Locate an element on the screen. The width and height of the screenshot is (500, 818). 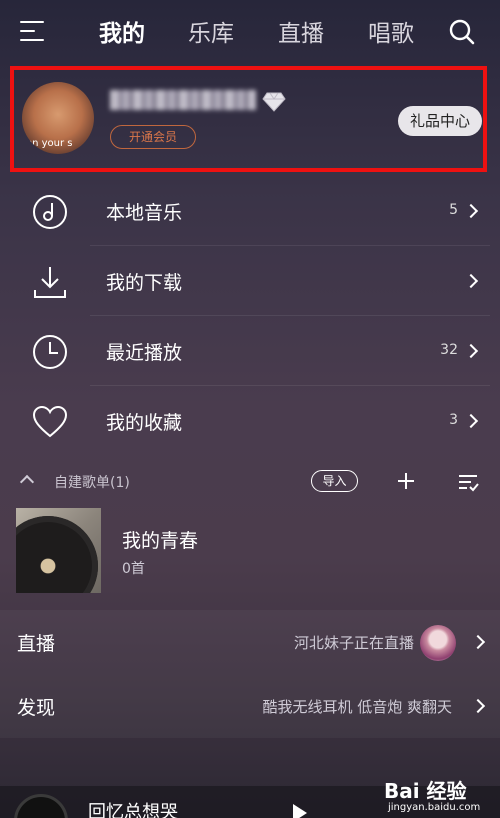
tab-library: 乐库 is located at coordinates (211, 31).